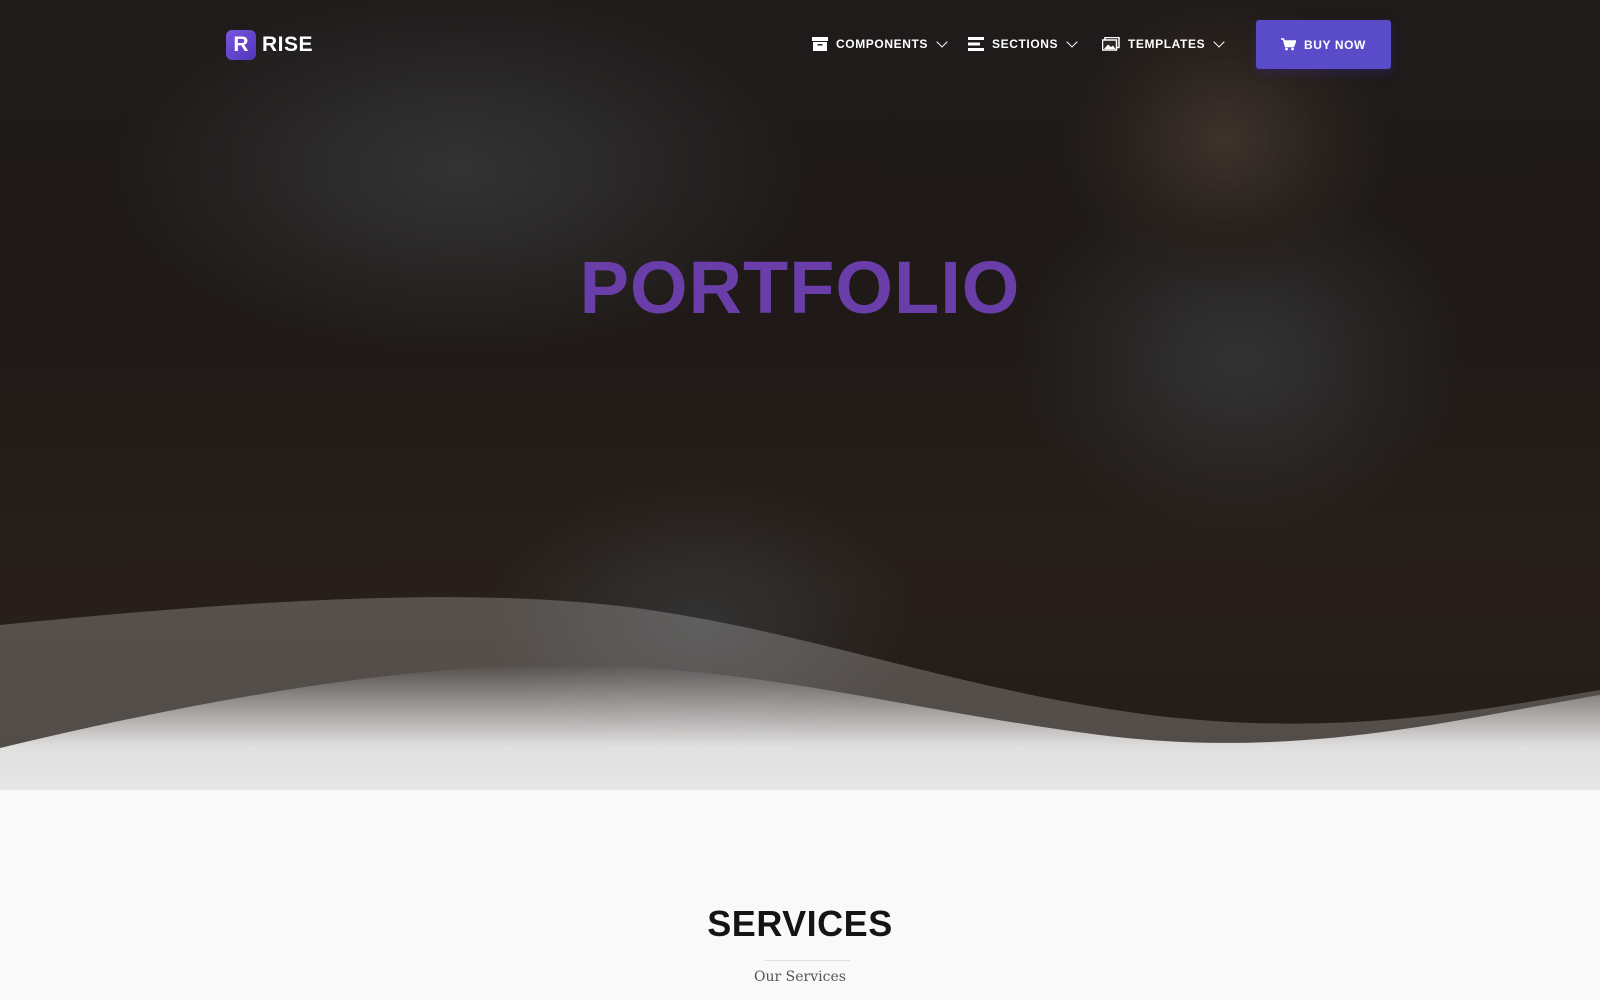 The width and height of the screenshot is (1600, 1000). Describe the element at coordinates (1288, 44) in the screenshot. I see `cart-icon` at that location.